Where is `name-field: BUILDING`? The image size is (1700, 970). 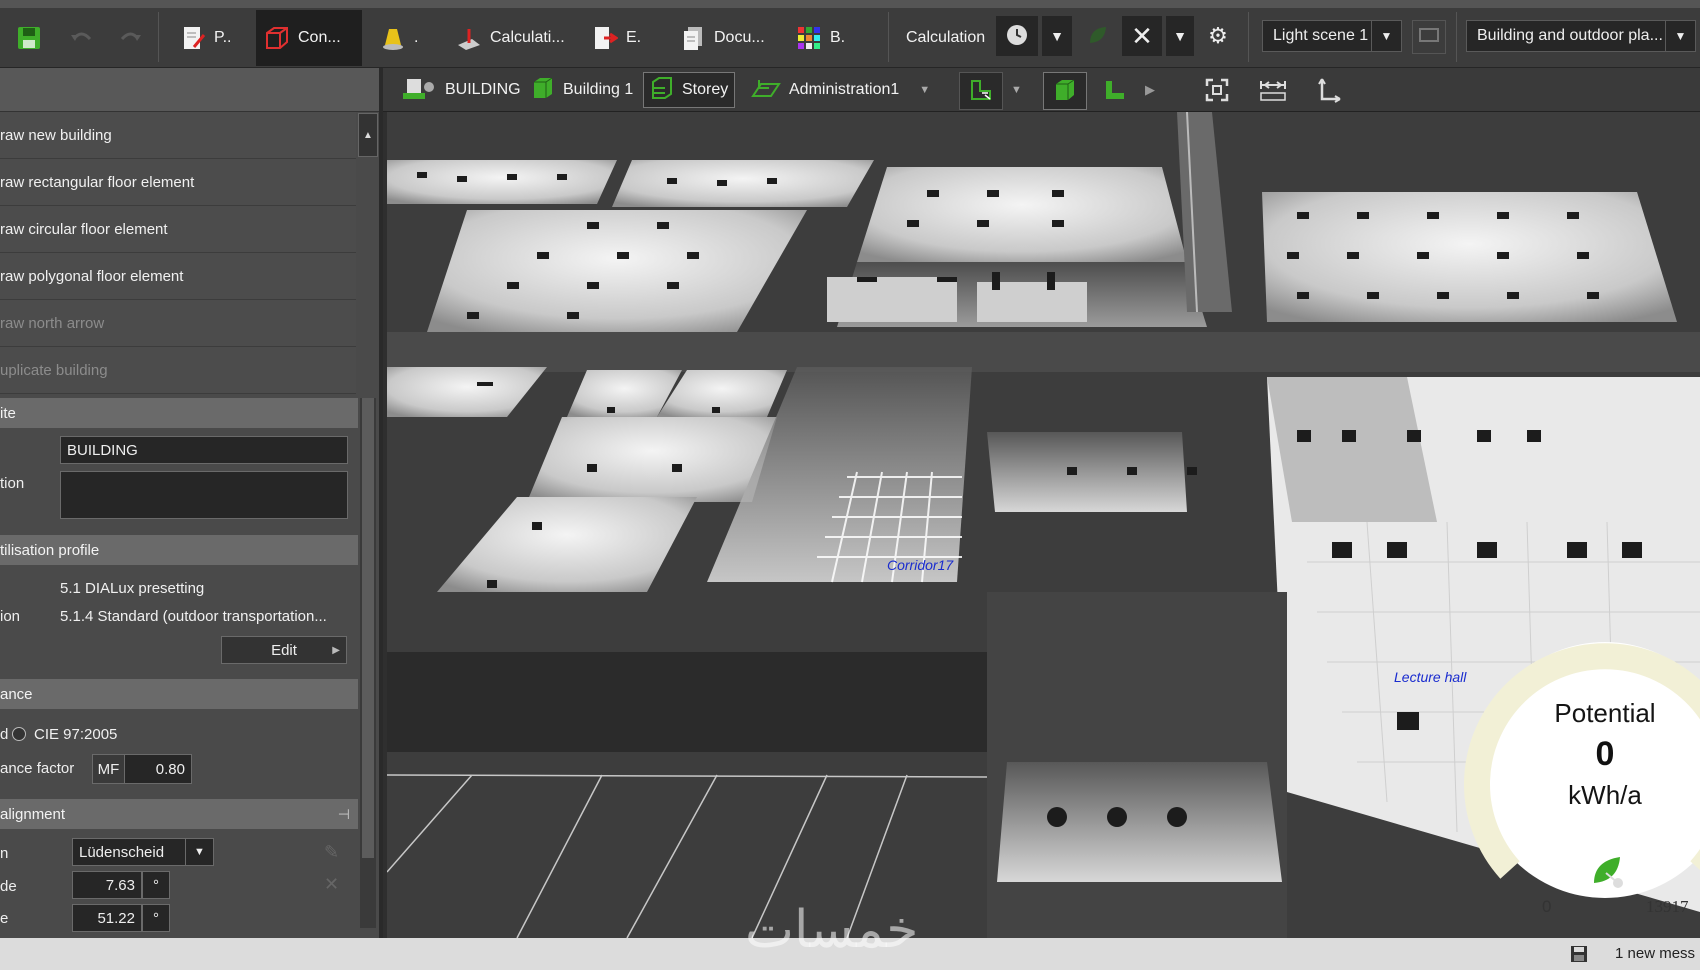 name-field: BUILDING is located at coordinates (204, 450).